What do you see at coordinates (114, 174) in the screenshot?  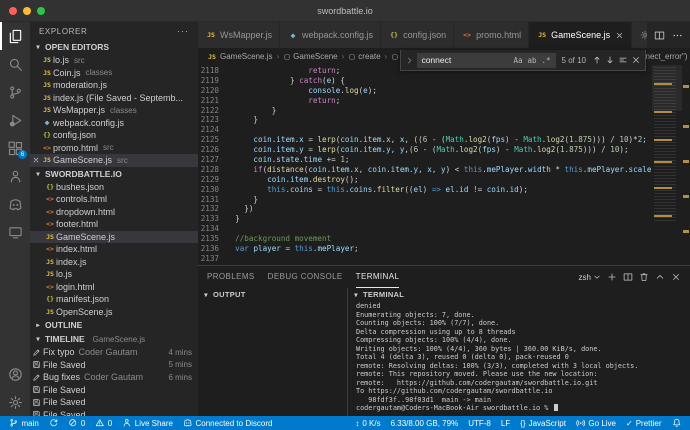 I see `folder-section-header: ▾ SWORDBATTLE.IO` at bounding box center [114, 174].